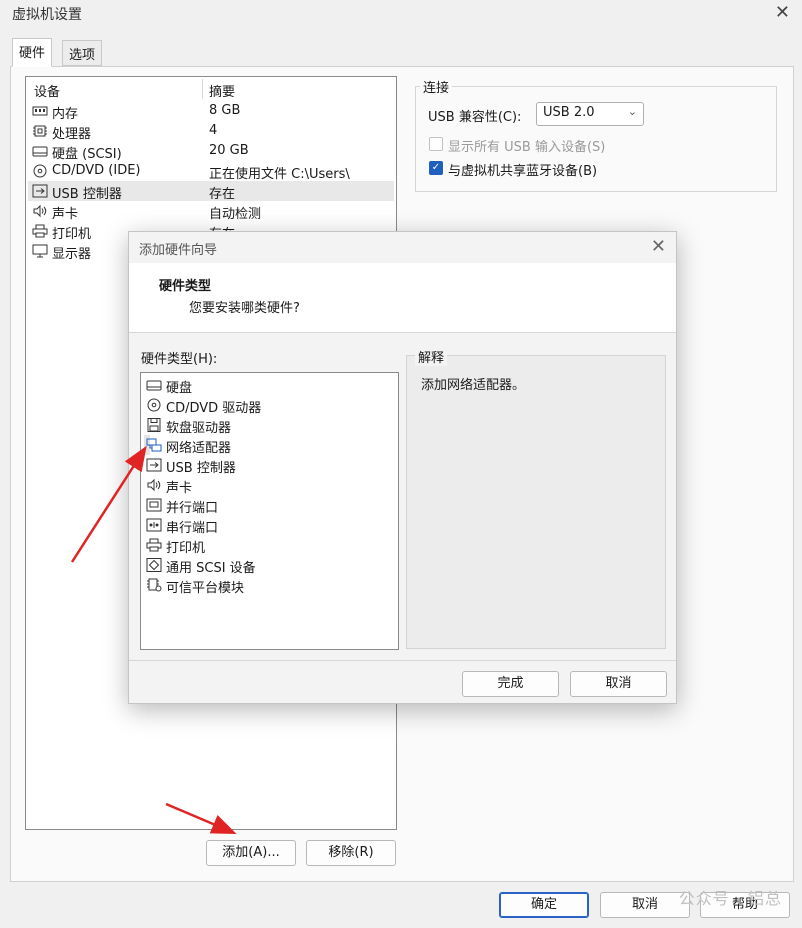  What do you see at coordinates (730, 898) in the screenshot?
I see `watermark: 公众号 · 铝总` at bounding box center [730, 898].